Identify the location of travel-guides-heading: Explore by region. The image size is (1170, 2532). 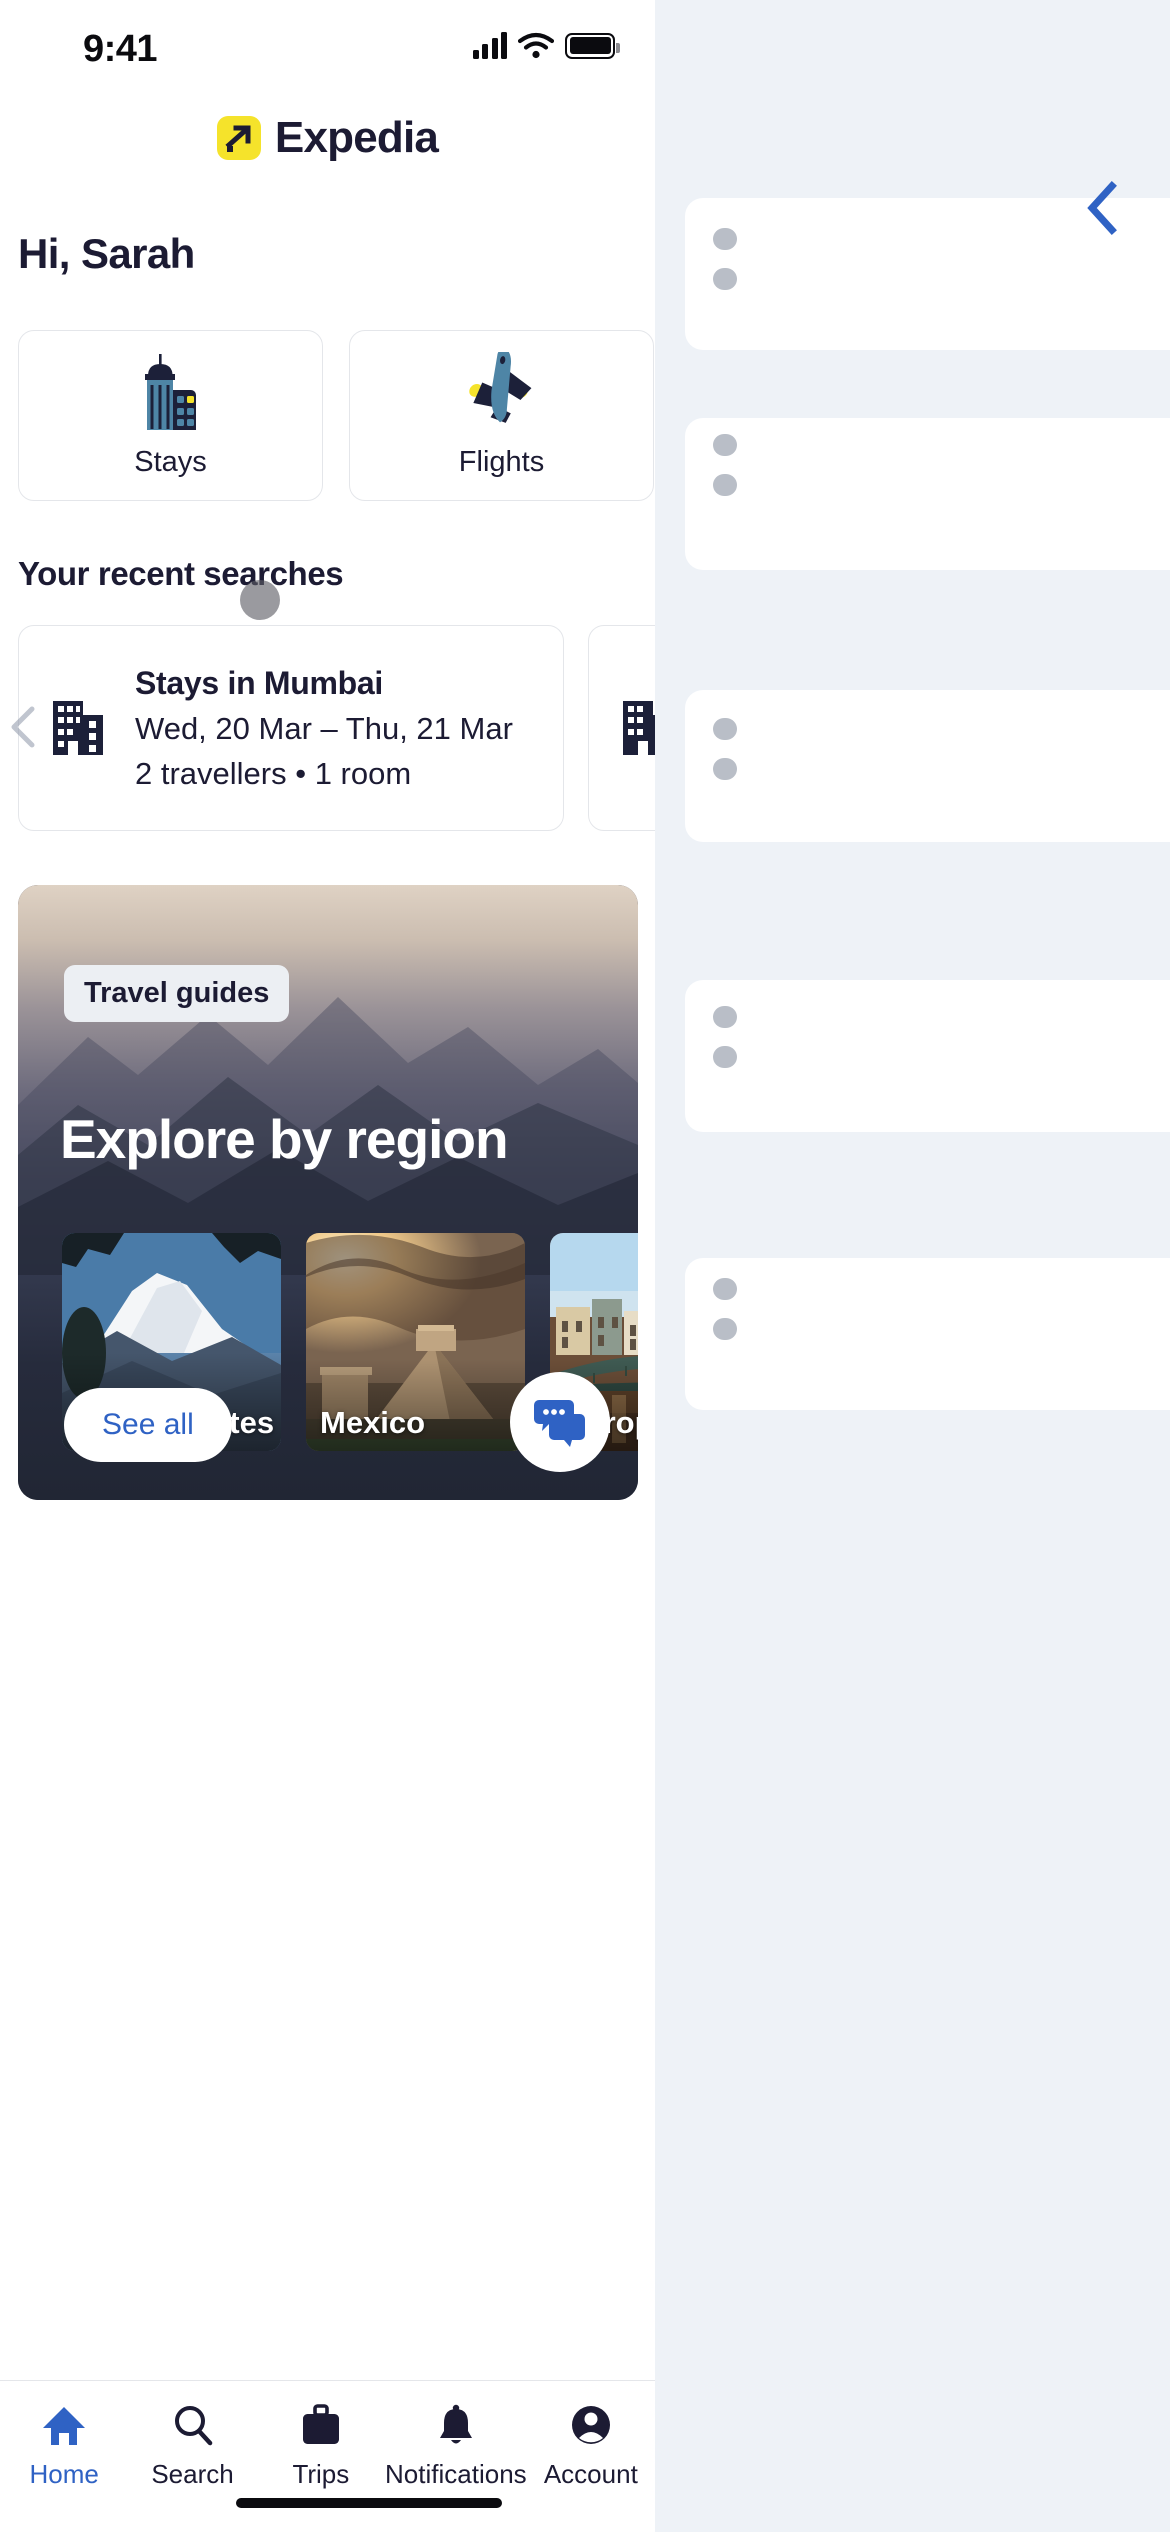
(284, 1139).